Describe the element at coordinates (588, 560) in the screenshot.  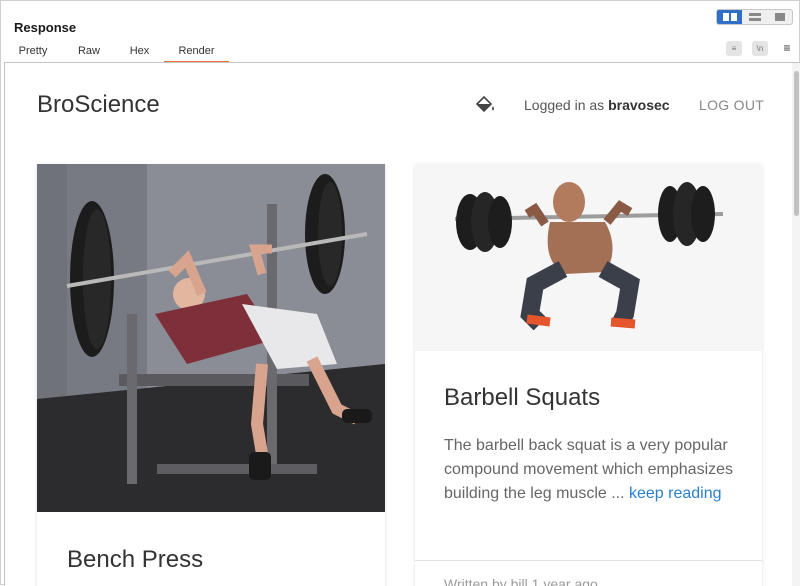
I see `card-divider` at that location.